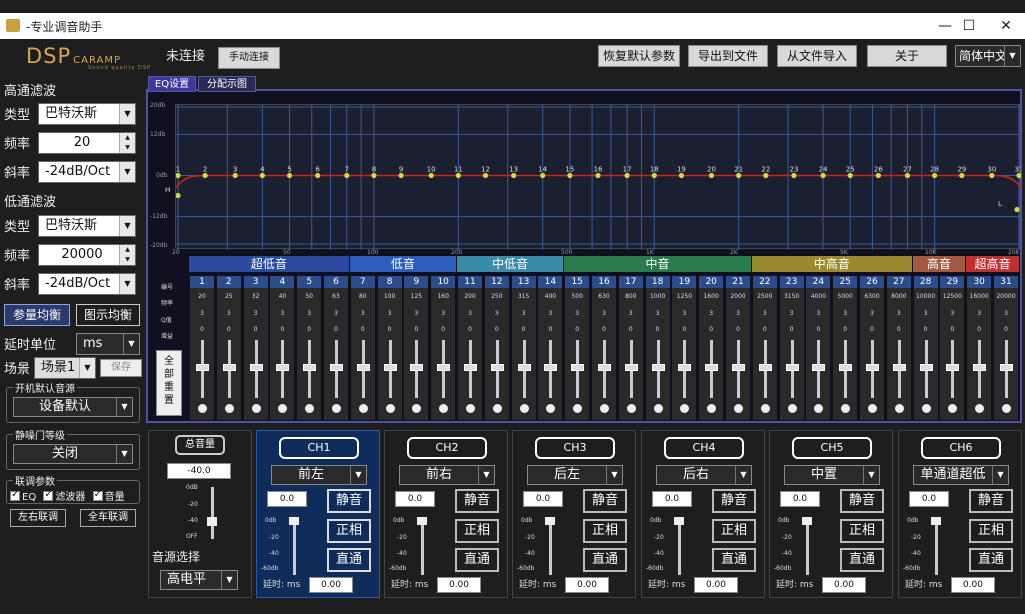 The height and width of the screenshot is (614, 1025). What do you see at coordinates (199, 471) in the screenshot?
I see `master-volume-value: -40.0` at bounding box center [199, 471].